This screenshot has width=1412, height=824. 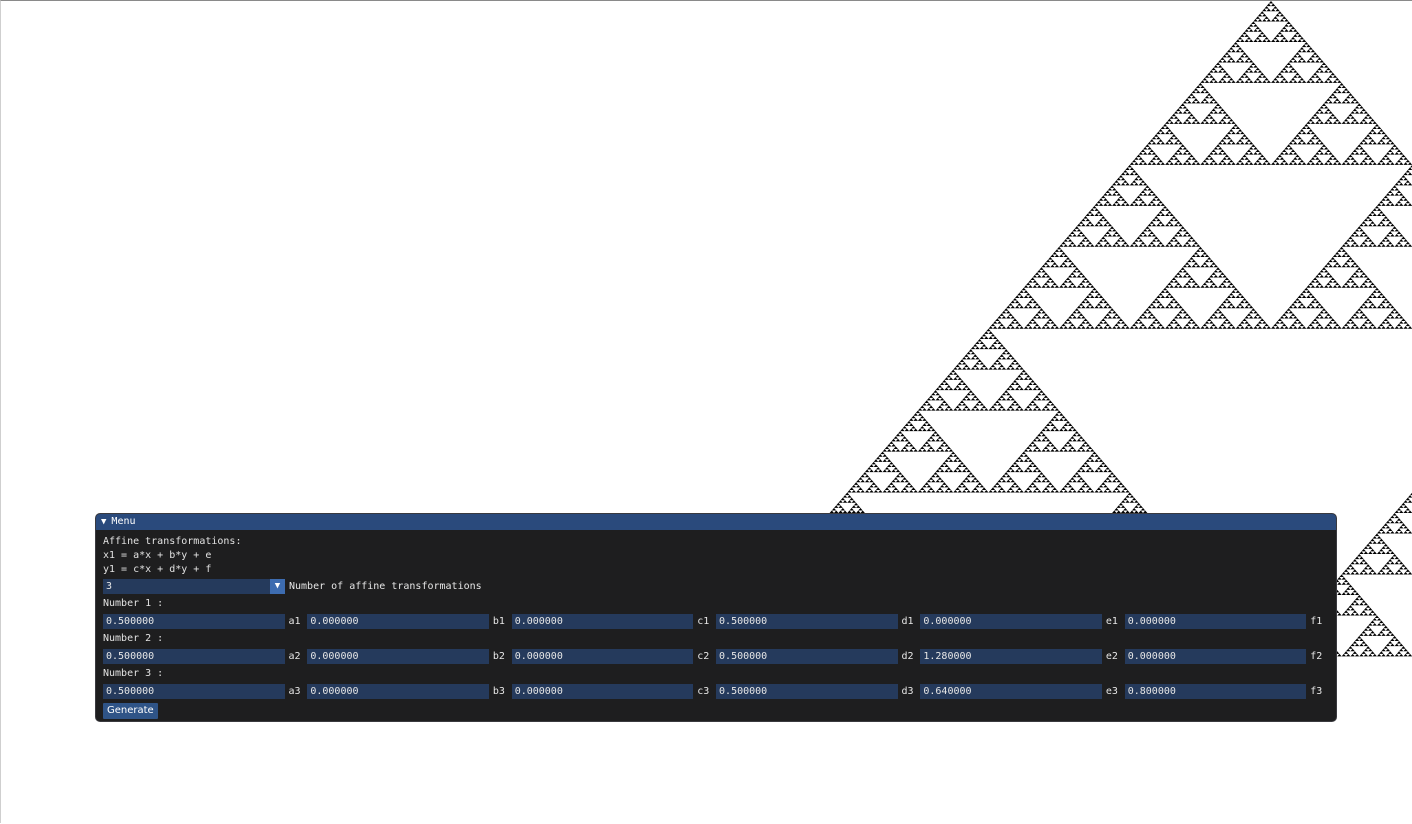 I want to click on transform-2-label: Number 2 :, so click(x=133, y=638).